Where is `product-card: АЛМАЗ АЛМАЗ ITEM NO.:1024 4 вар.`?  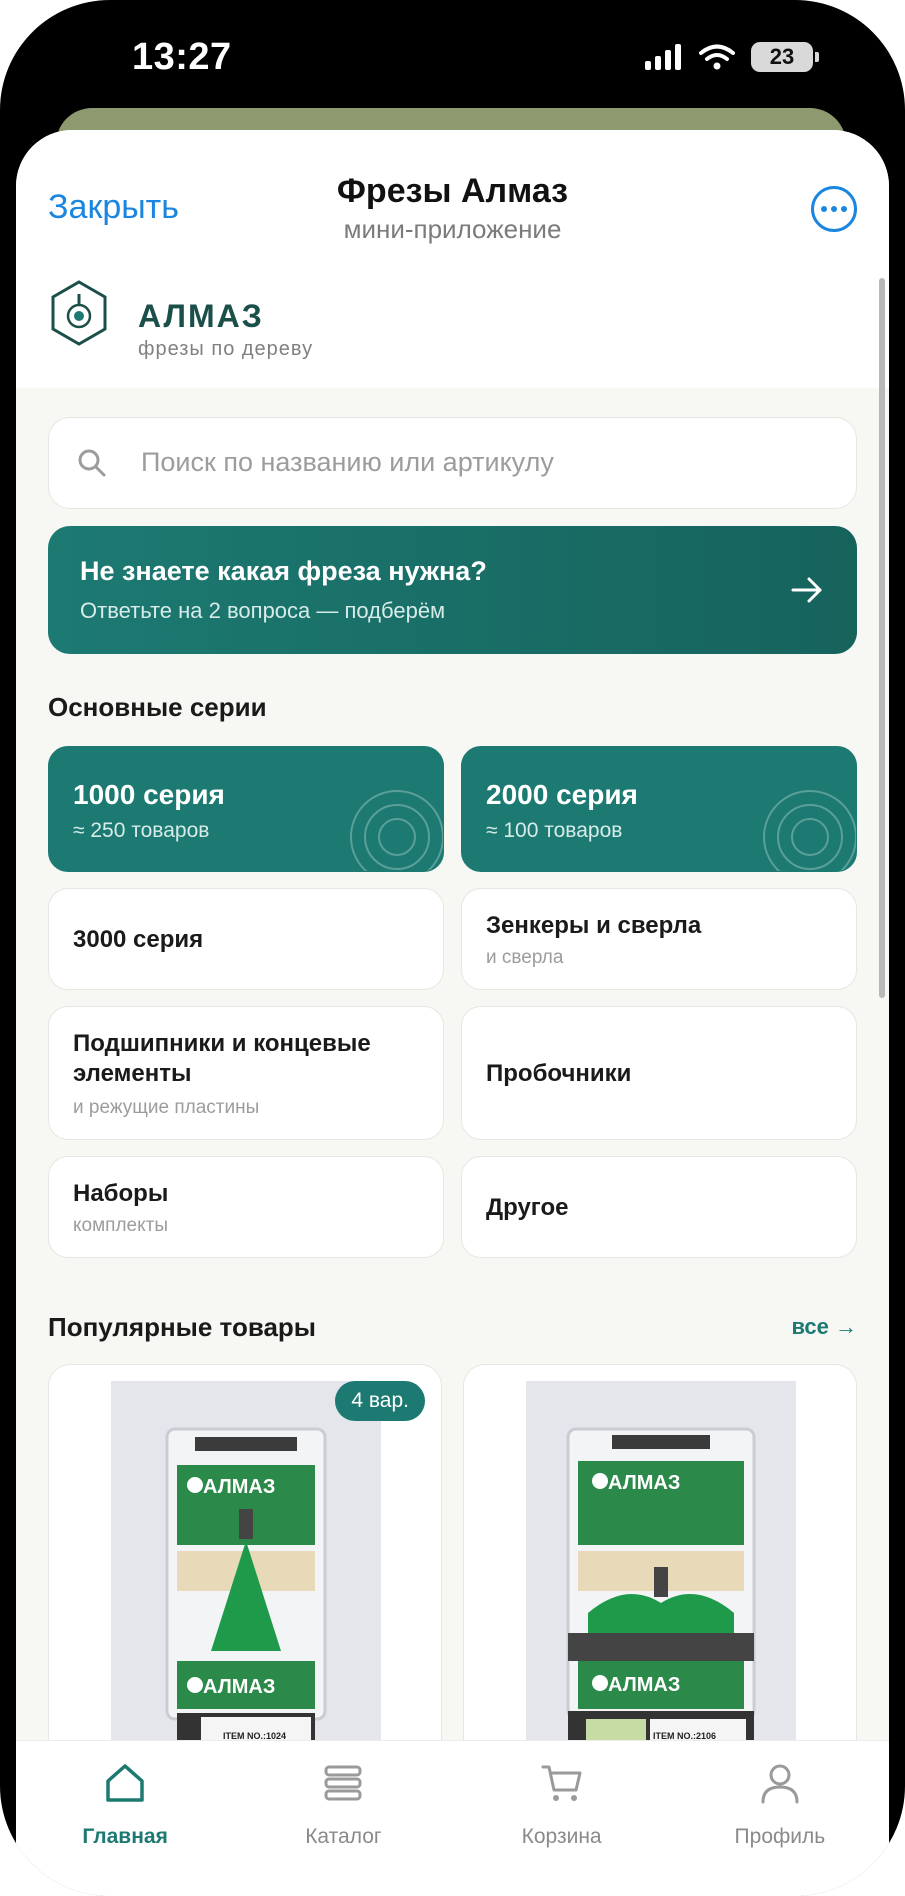
product-card: АЛМАЗ АЛМАЗ ITEM NO.:1024 4 вар. is located at coordinates (245, 1564).